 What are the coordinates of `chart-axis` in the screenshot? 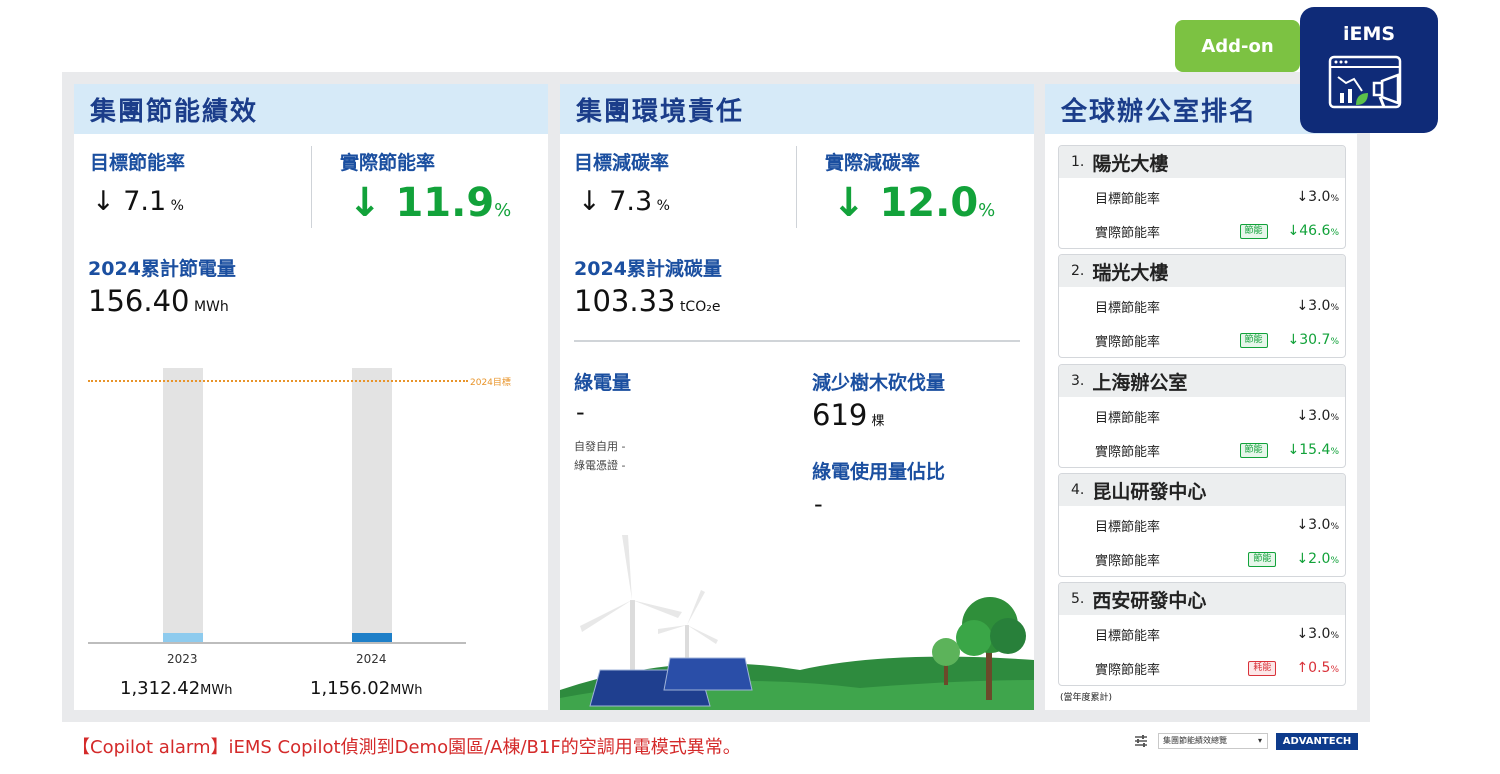 It's located at (277, 643).